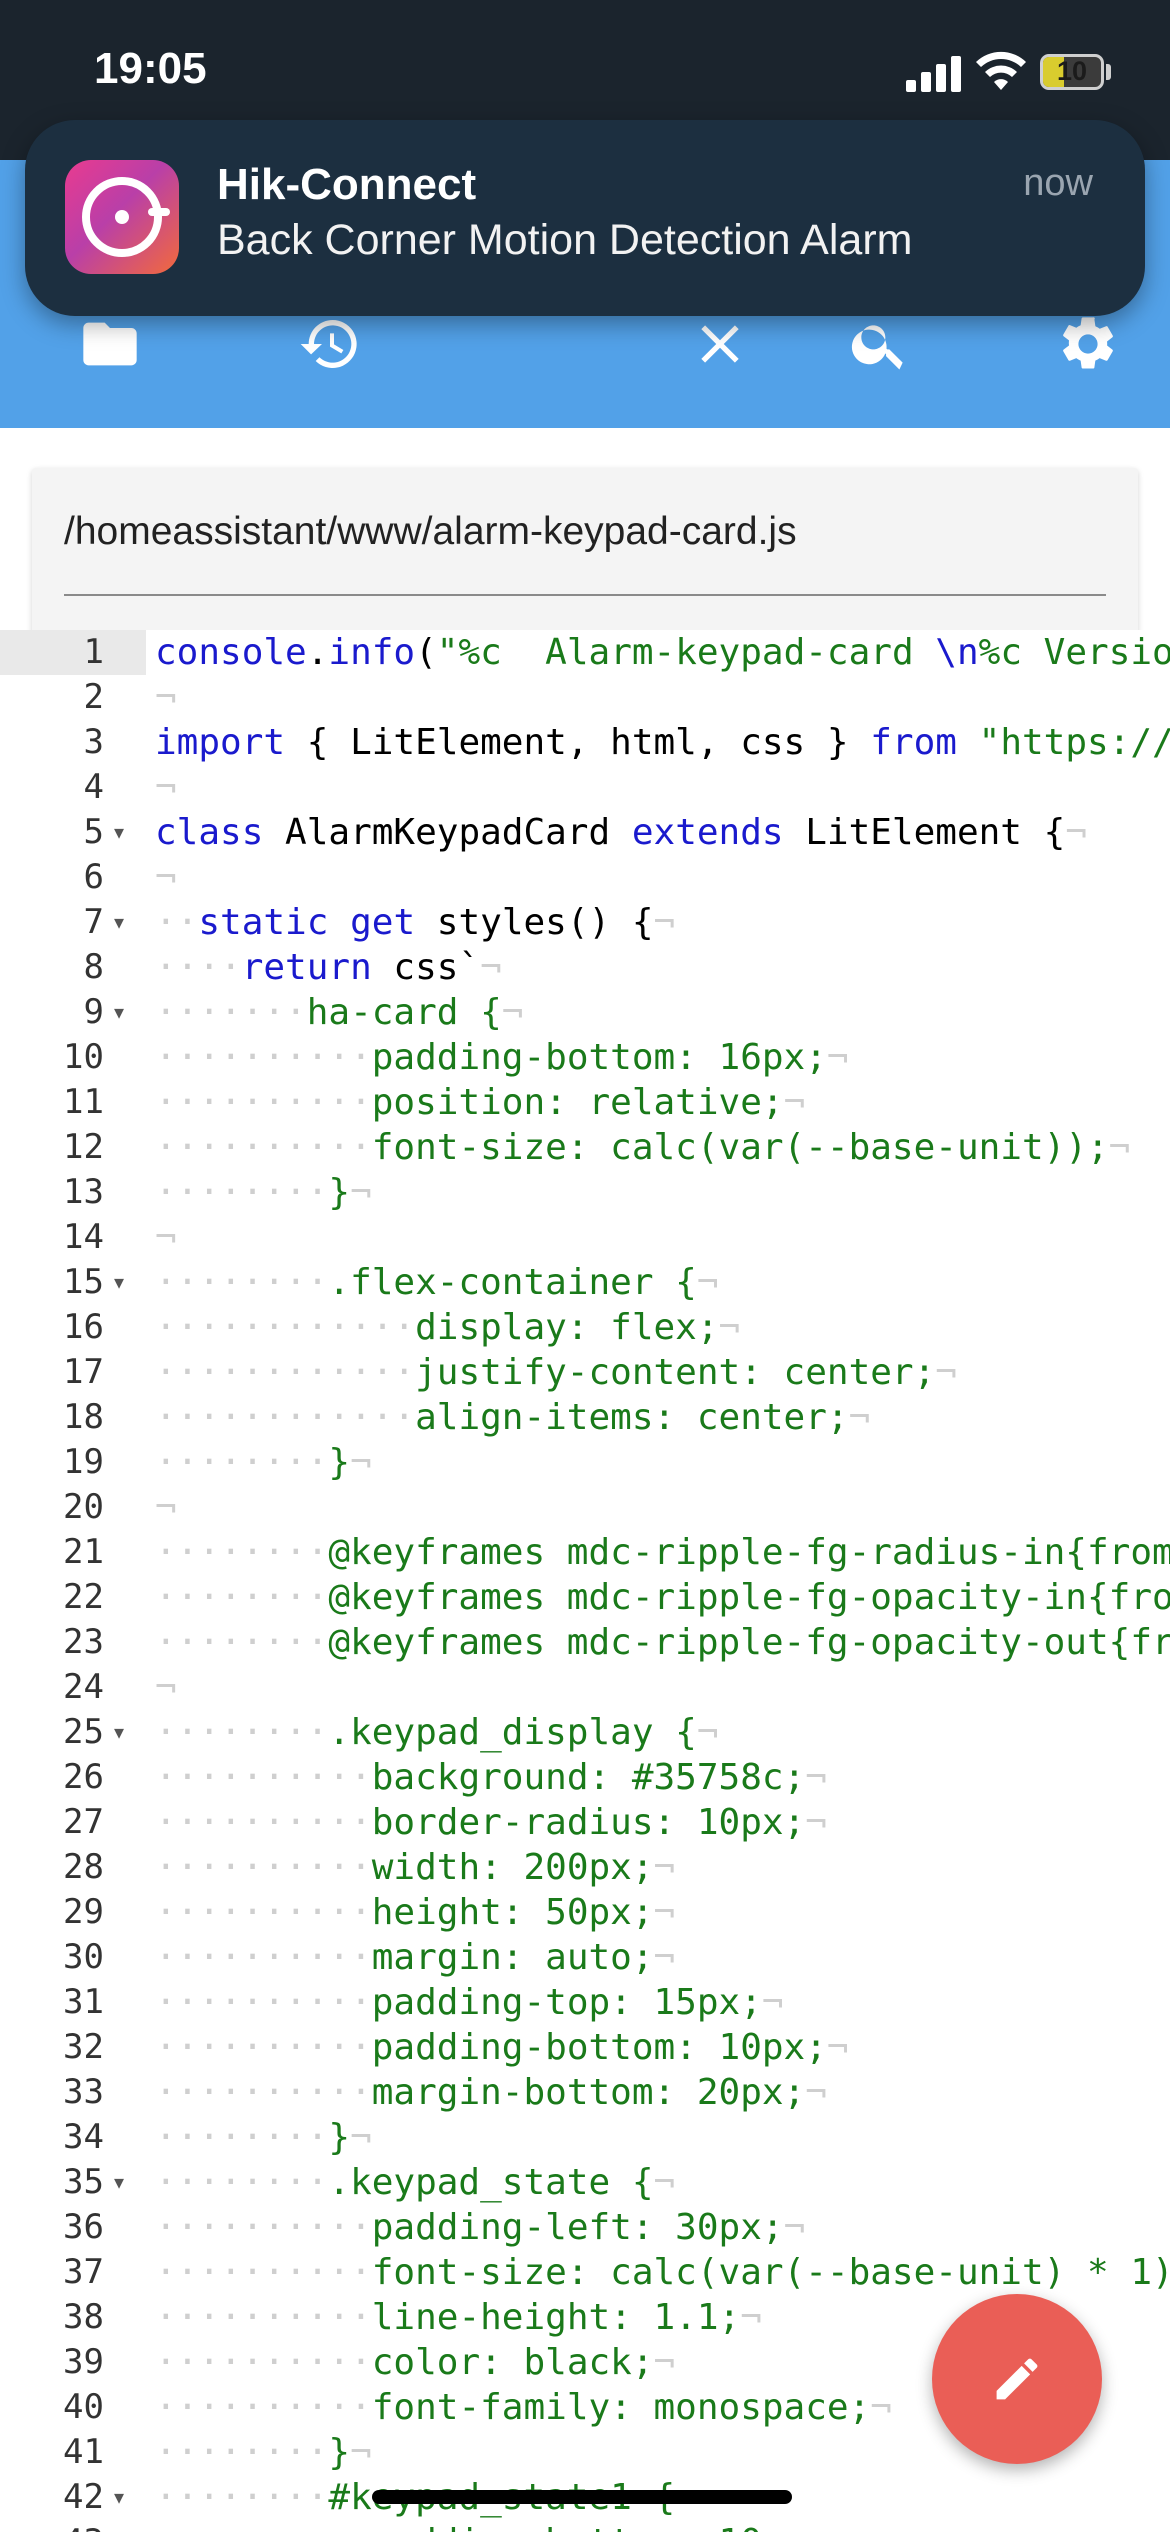 This screenshot has height=2532, width=1170. I want to click on line-number: 26, so click(83, 1777).